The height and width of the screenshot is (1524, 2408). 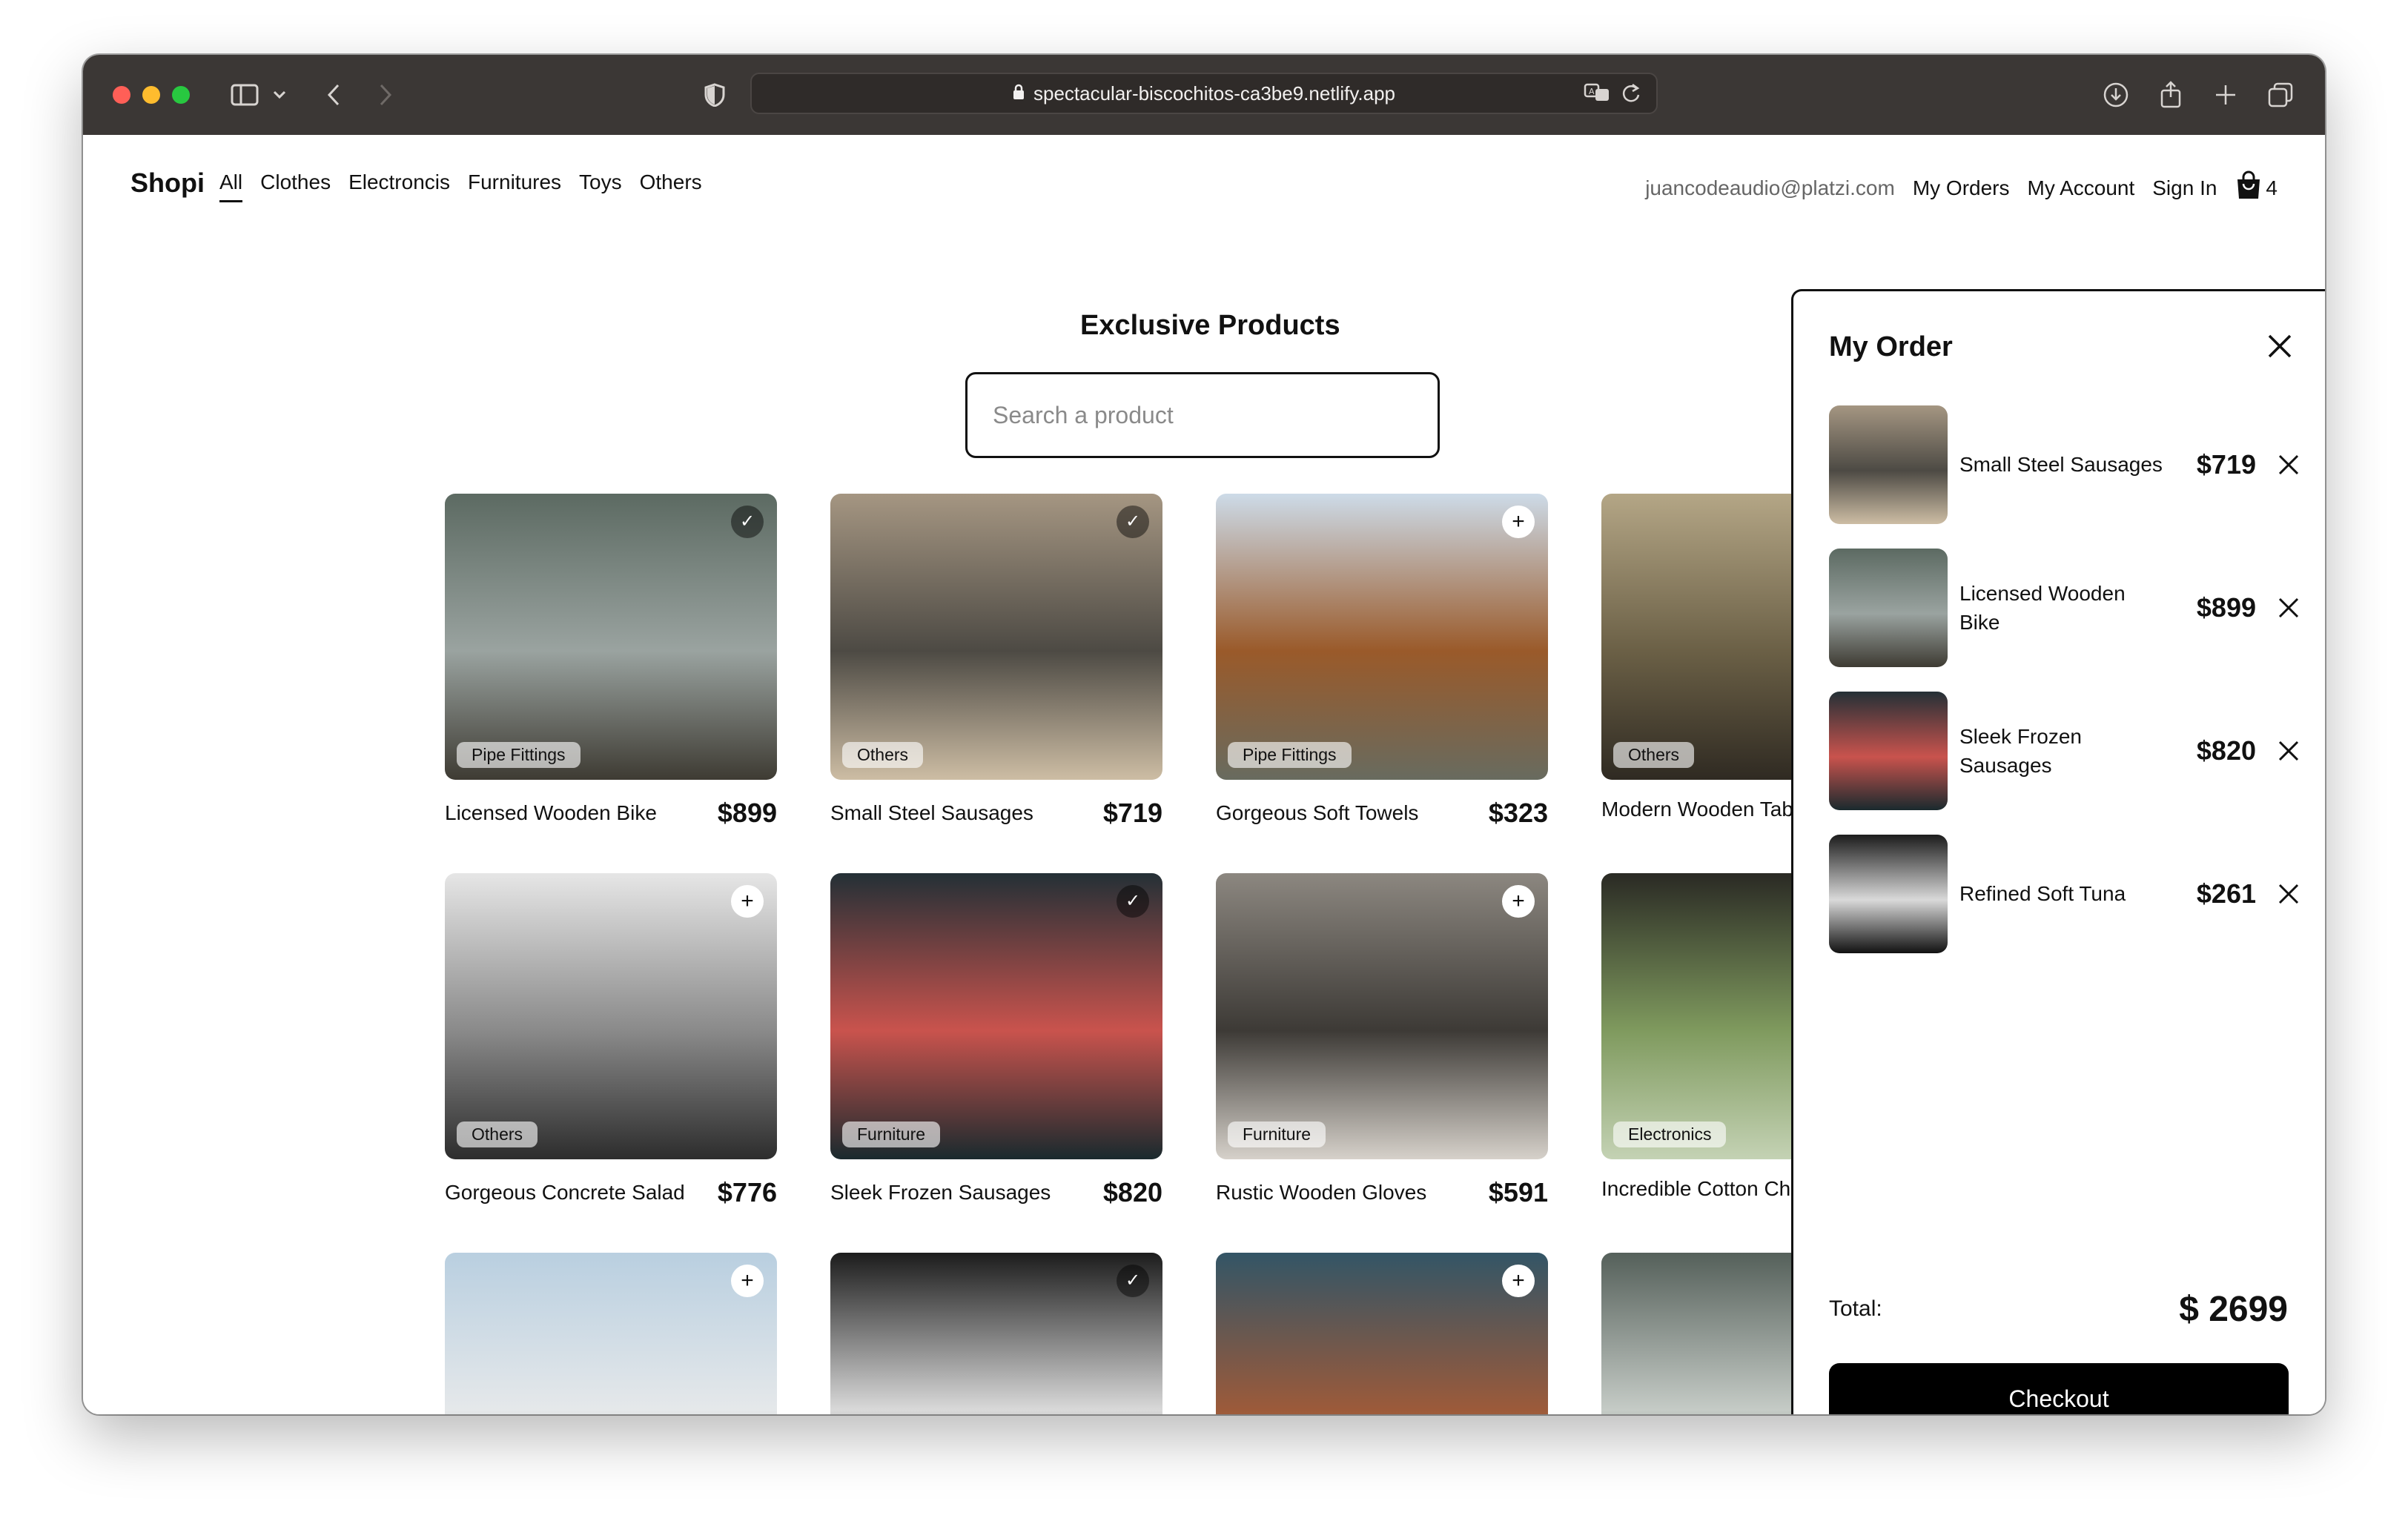 What do you see at coordinates (295, 186) in the screenshot?
I see `nav-category-clothes: Clothes` at bounding box center [295, 186].